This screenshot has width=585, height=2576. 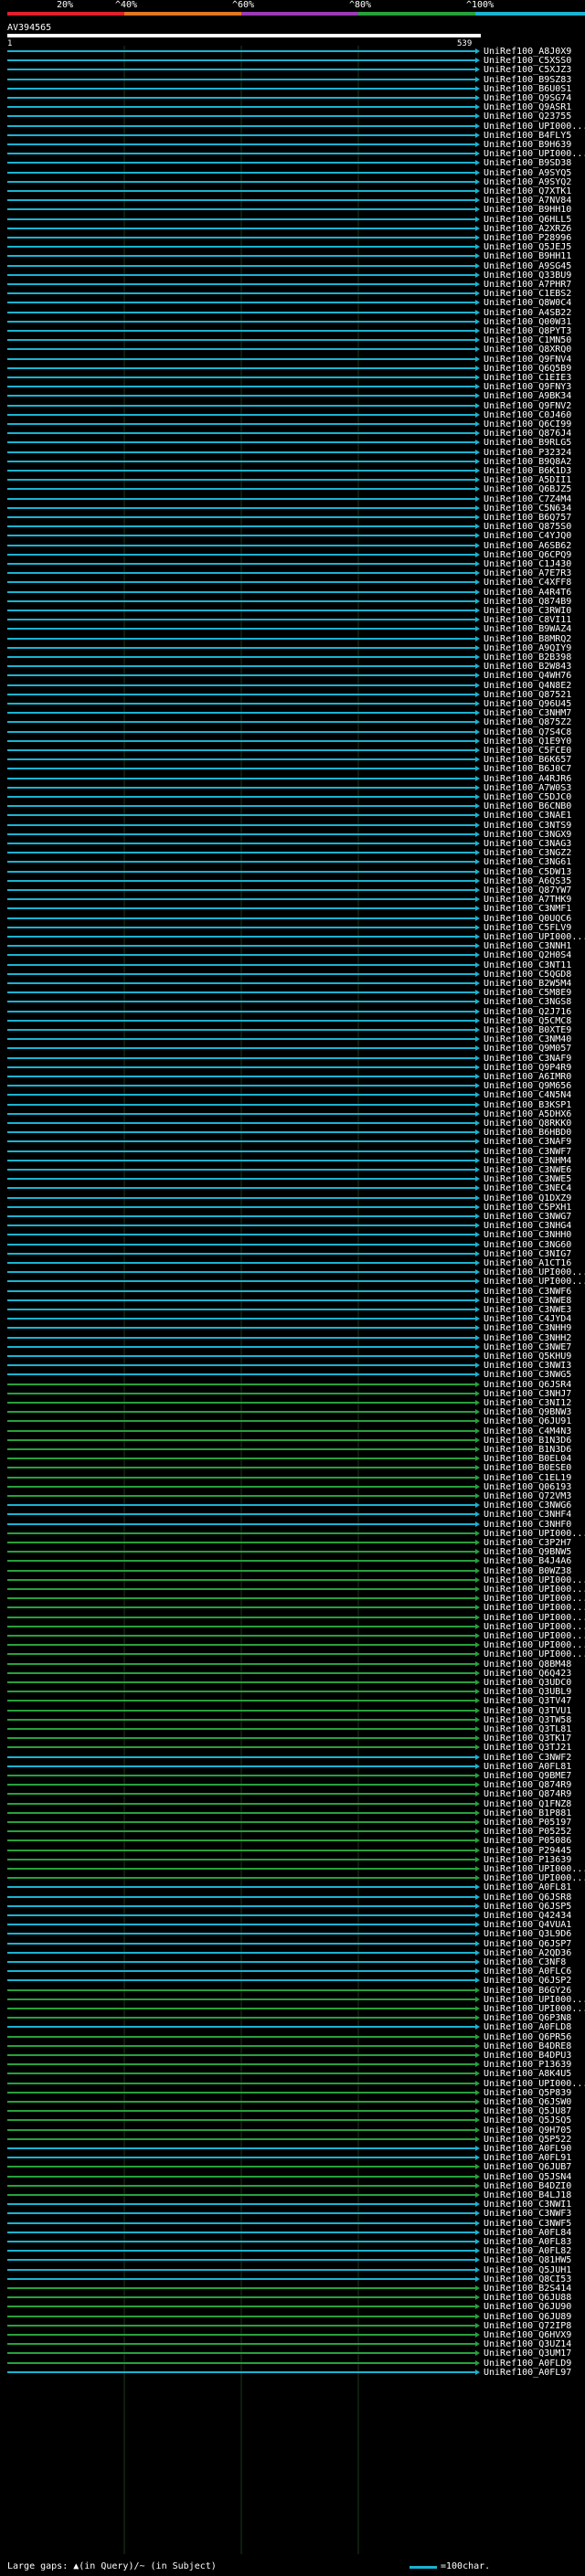 I want to click on hit-label: UniRef100_Q9M057, so click(x=528, y=1049).